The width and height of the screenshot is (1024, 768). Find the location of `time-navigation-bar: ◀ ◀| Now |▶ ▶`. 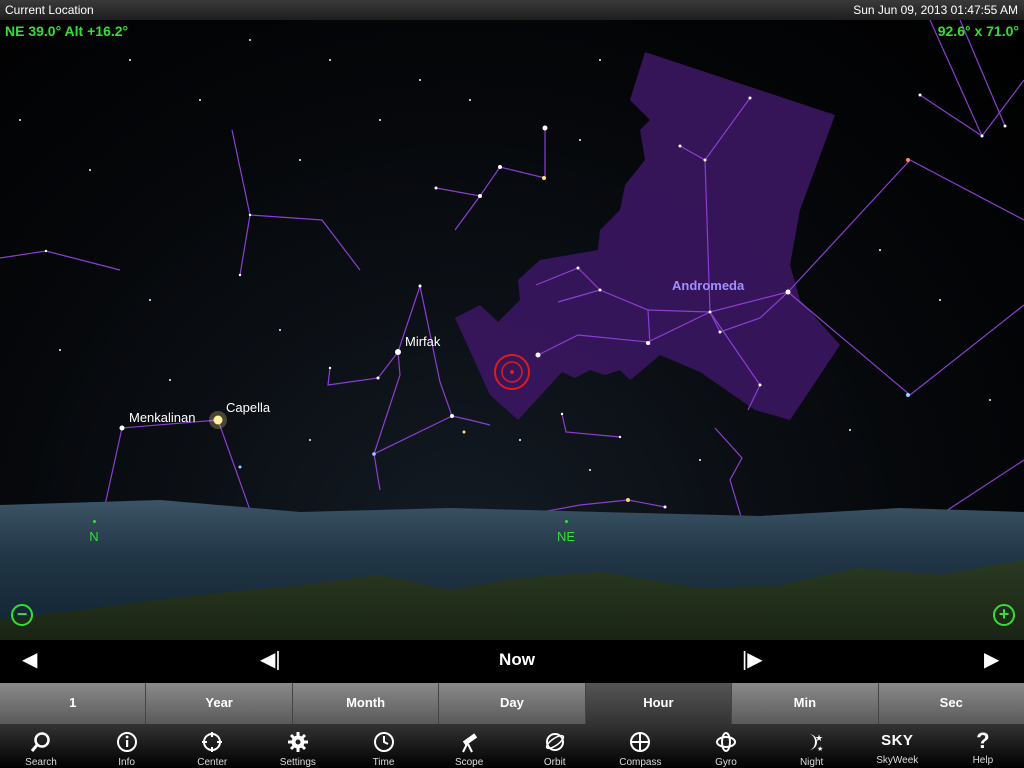

time-navigation-bar: ◀ ◀| Now |▶ ▶ is located at coordinates (512, 661).